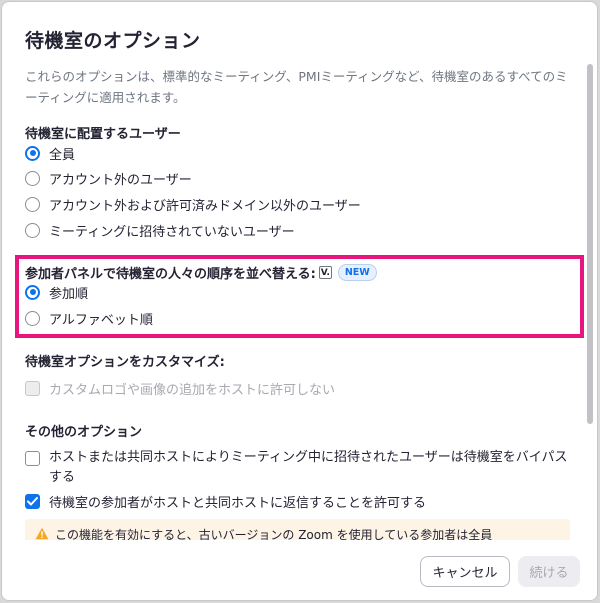 The height and width of the screenshot is (603, 600). Describe the element at coordinates (465, 571) in the screenshot. I see `cancel-button: キャンセル` at that location.